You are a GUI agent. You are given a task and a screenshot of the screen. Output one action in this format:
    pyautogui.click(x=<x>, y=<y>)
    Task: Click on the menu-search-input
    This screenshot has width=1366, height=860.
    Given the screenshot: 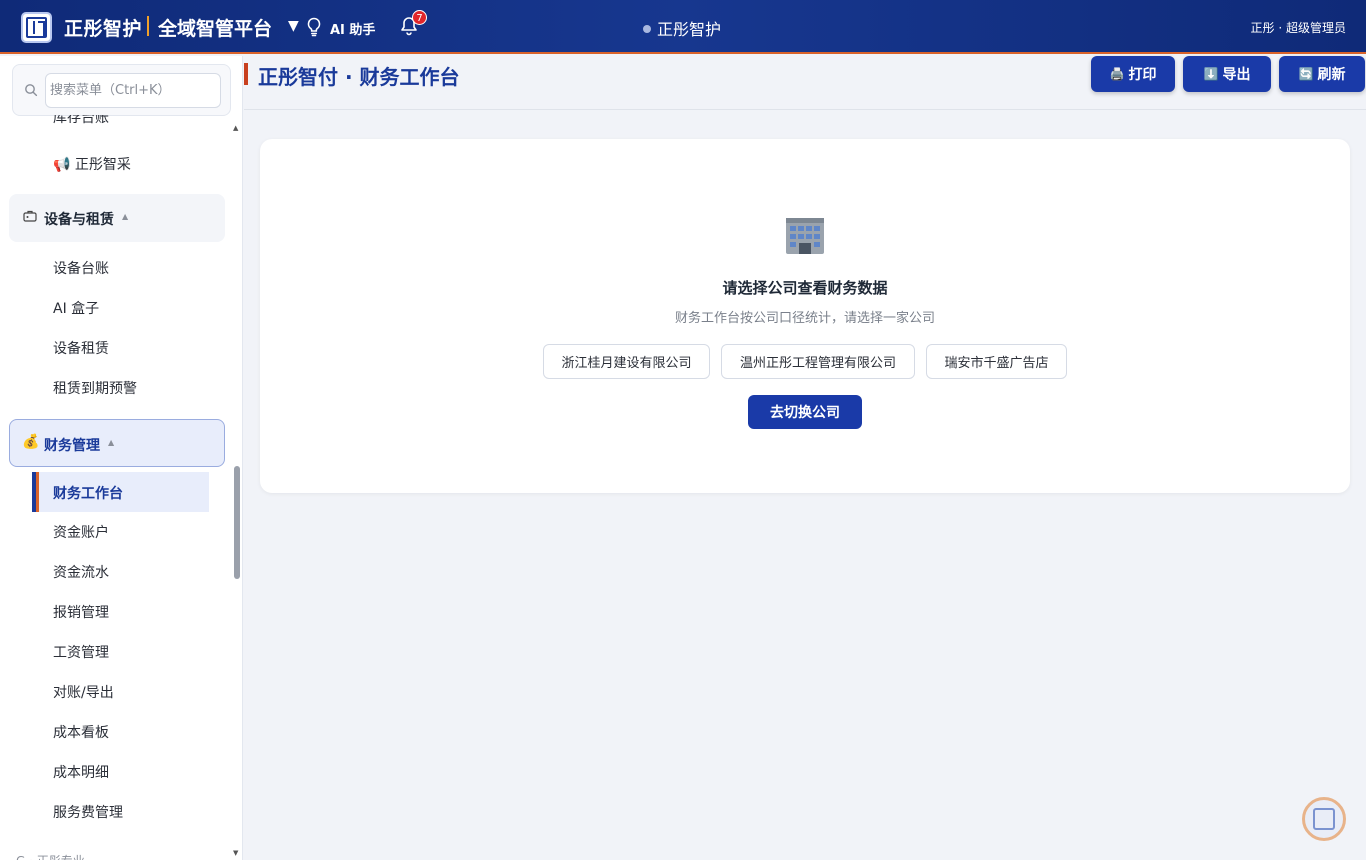 What is the action you would take?
    pyautogui.click(x=133, y=90)
    